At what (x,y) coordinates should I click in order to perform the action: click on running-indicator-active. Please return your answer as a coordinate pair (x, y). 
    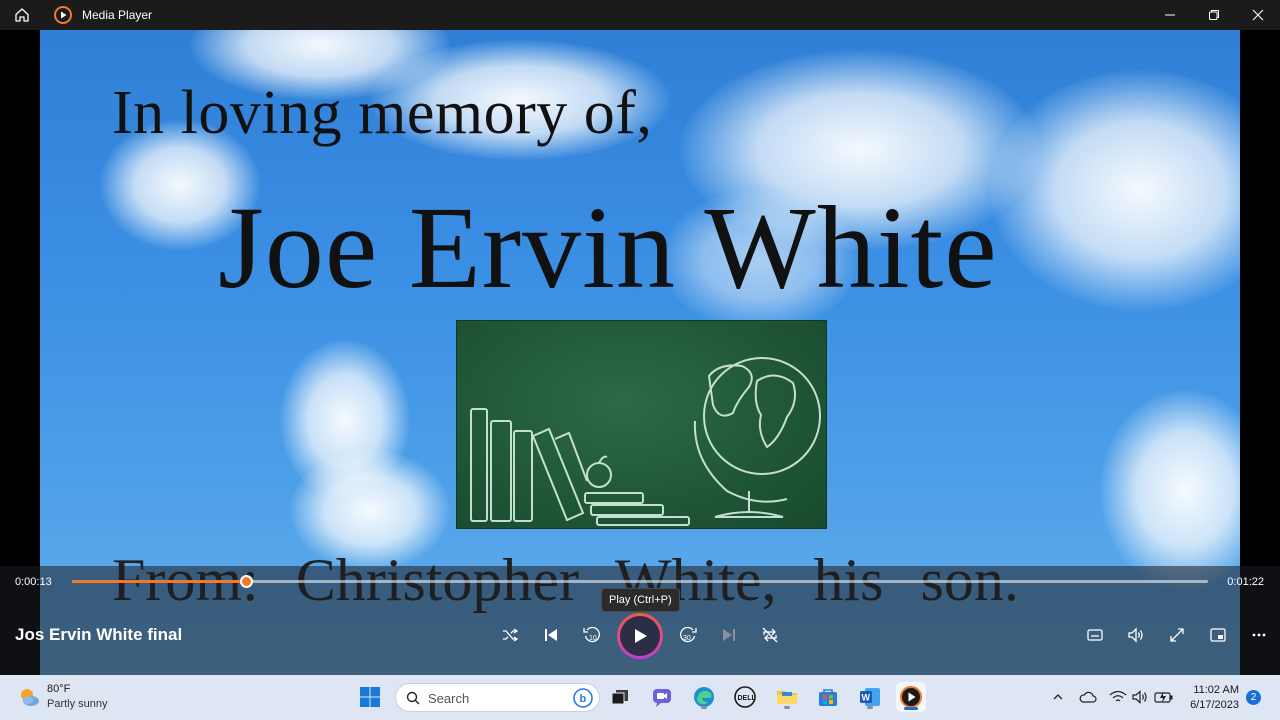
    Looking at the image, I should click on (911, 708).